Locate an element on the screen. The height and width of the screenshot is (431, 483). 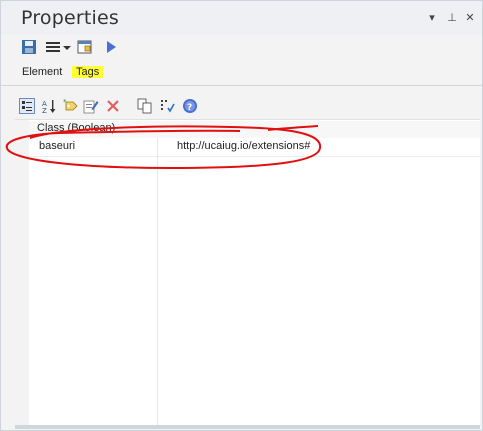
menu-icon is located at coordinates (53, 47).